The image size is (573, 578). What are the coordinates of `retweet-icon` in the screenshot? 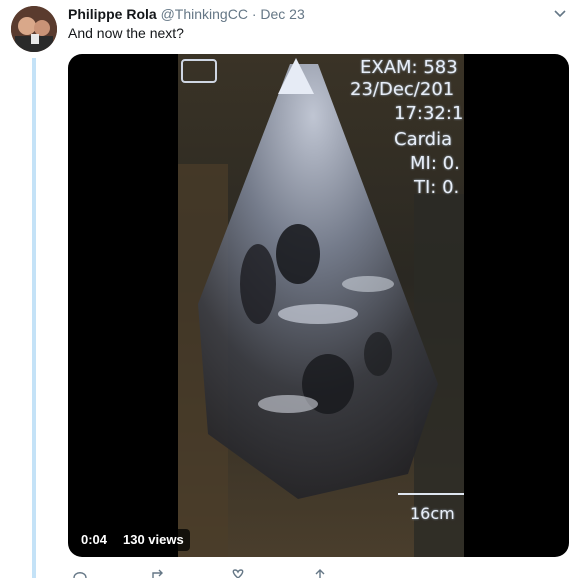 It's located at (158, 573).